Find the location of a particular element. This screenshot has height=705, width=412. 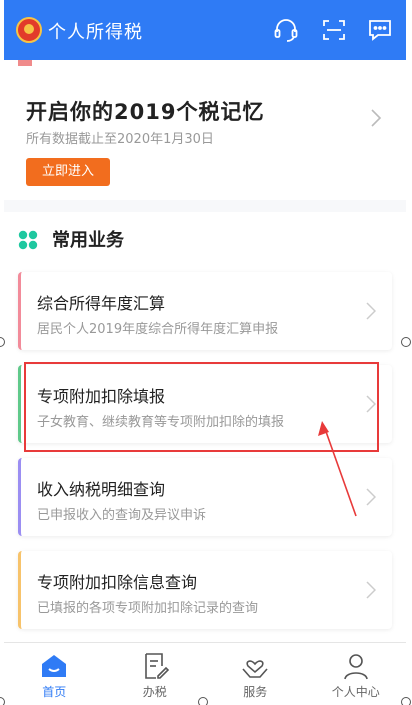

tab-label: 办税 is located at coordinates (154, 692).